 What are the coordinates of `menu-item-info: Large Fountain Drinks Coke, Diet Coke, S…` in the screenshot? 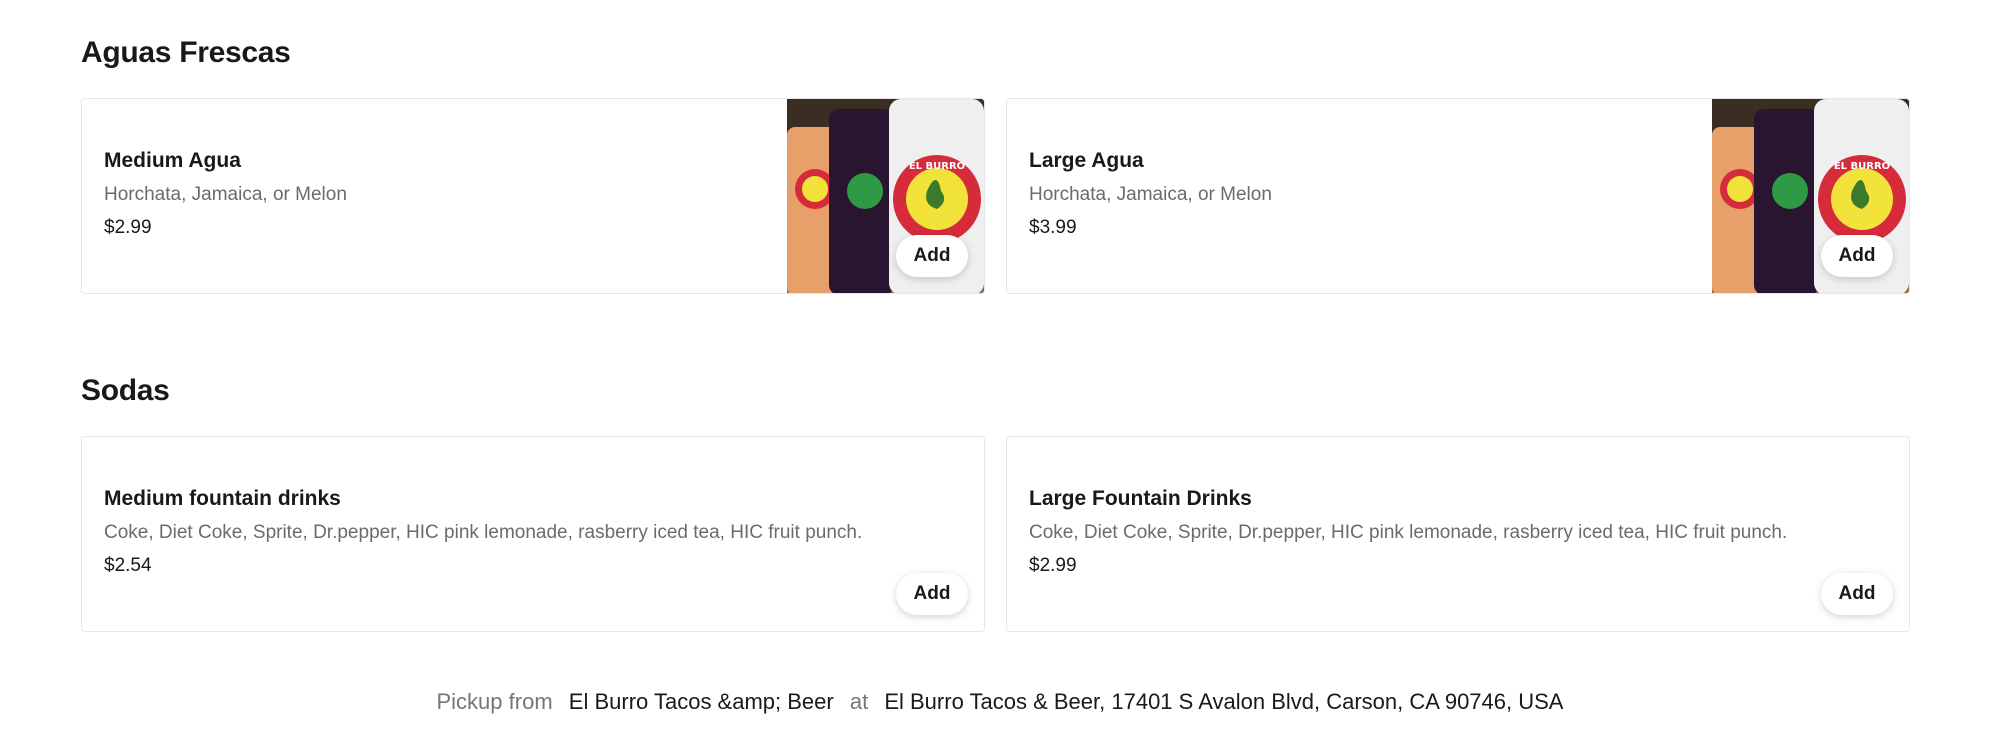 It's located at (1408, 531).